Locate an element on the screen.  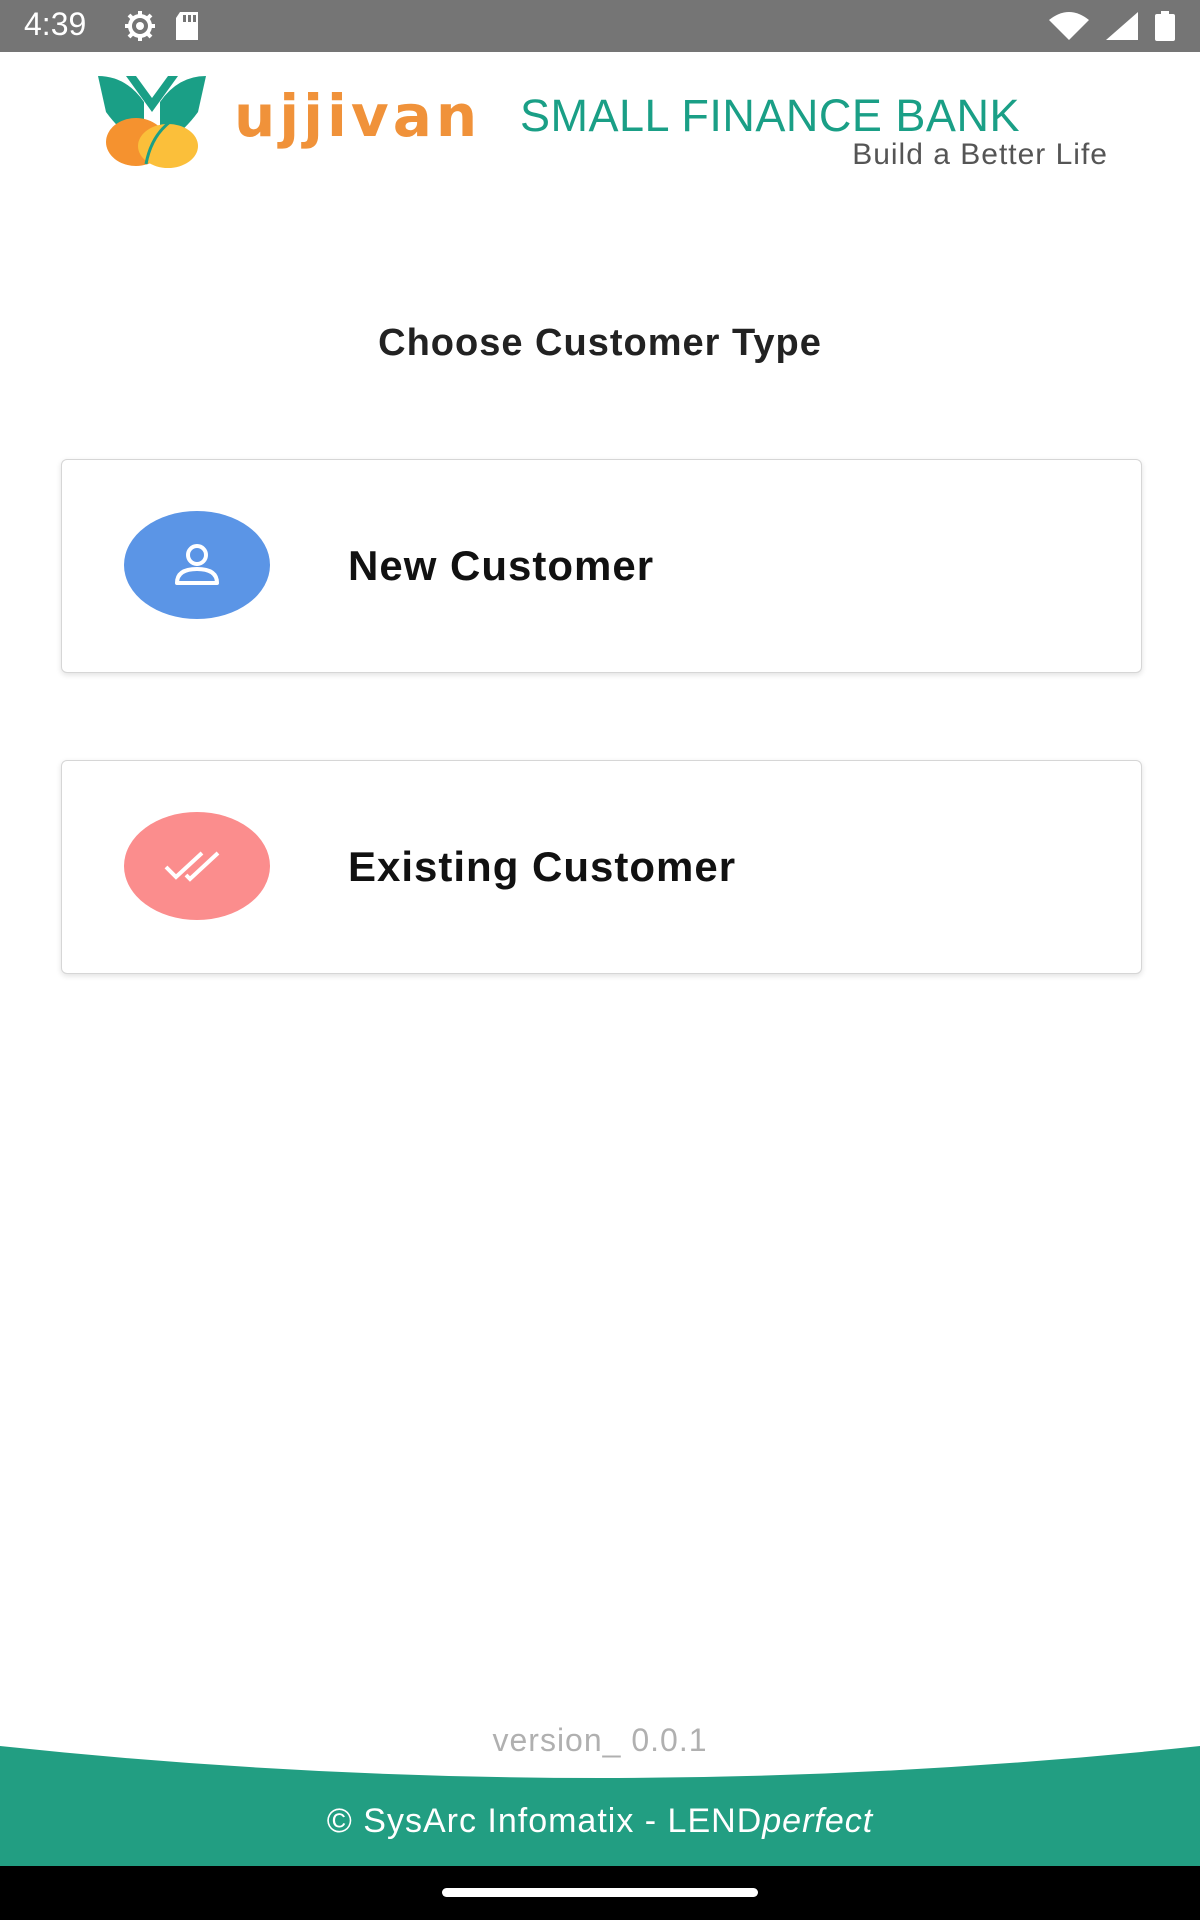
double-check-icon is located at coordinates (192, 866).